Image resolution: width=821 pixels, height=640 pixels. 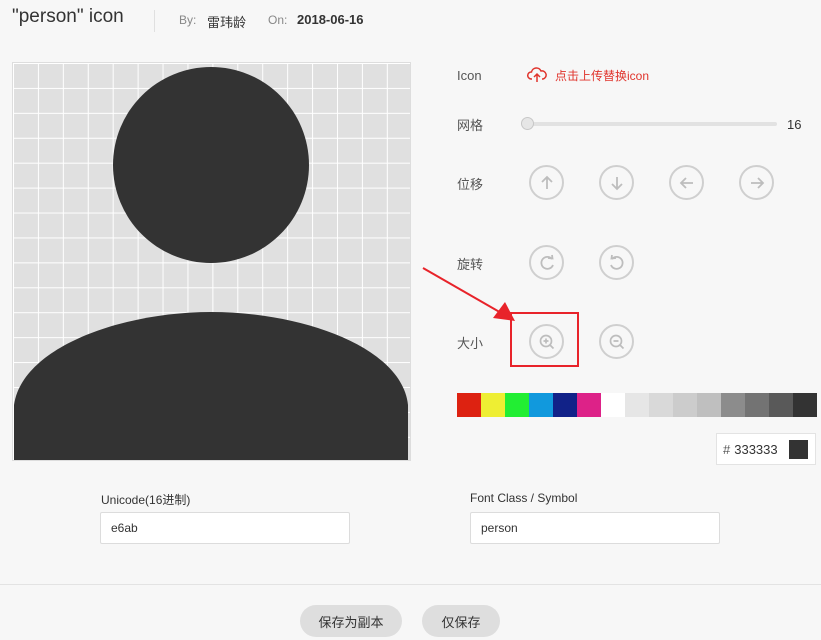 What do you see at coordinates (756, 449) in the screenshot?
I see `color-hex-value: 333333` at bounding box center [756, 449].